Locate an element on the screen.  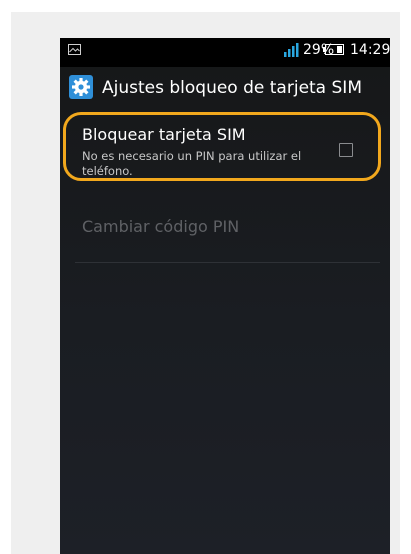
highlight-outline is located at coordinates (222, 146).